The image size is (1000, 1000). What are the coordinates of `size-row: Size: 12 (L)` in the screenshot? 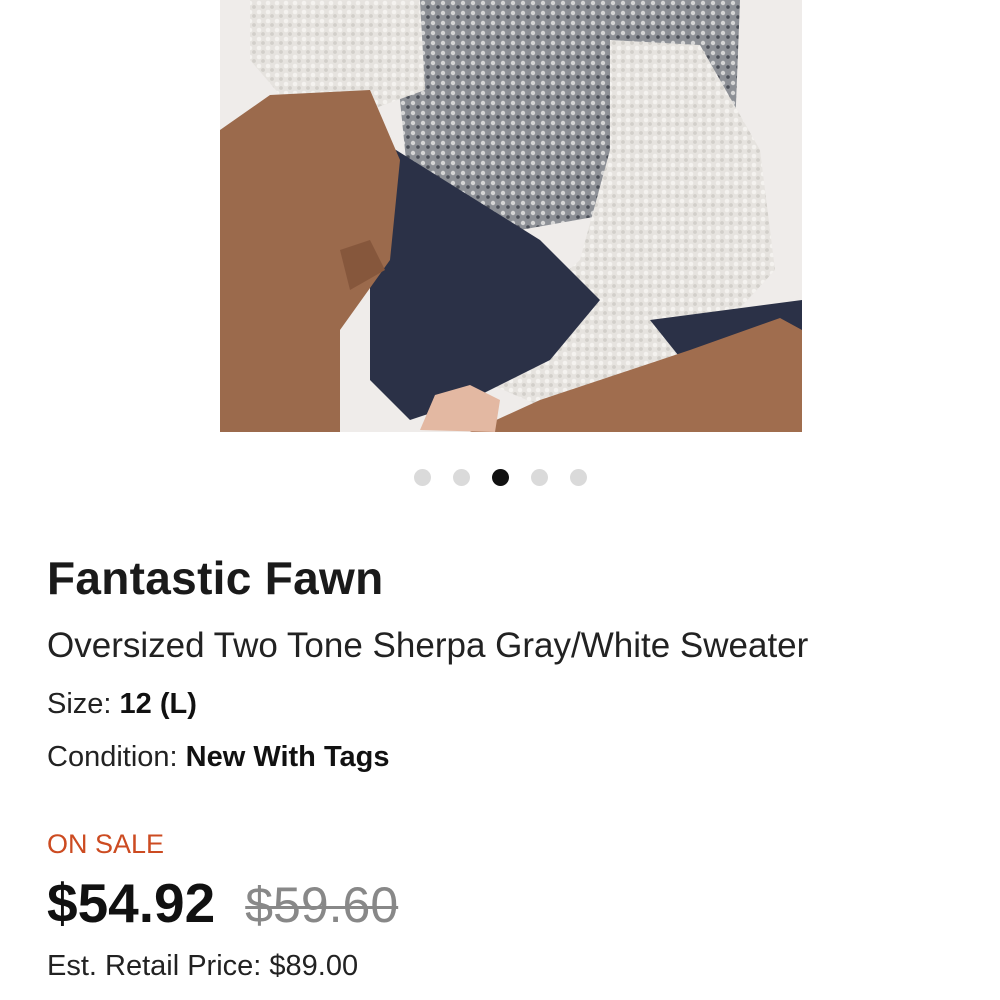 It's located at (122, 704).